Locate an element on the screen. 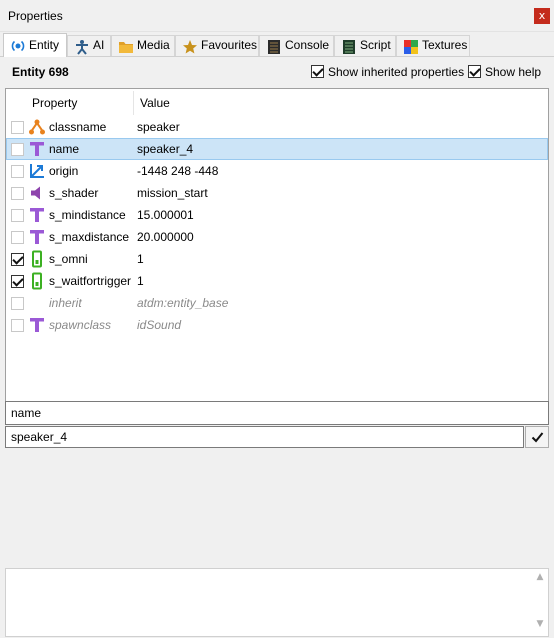 The width and height of the screenshot is (554, 638). tab-ai: AI is located at coordinates (89, 45).